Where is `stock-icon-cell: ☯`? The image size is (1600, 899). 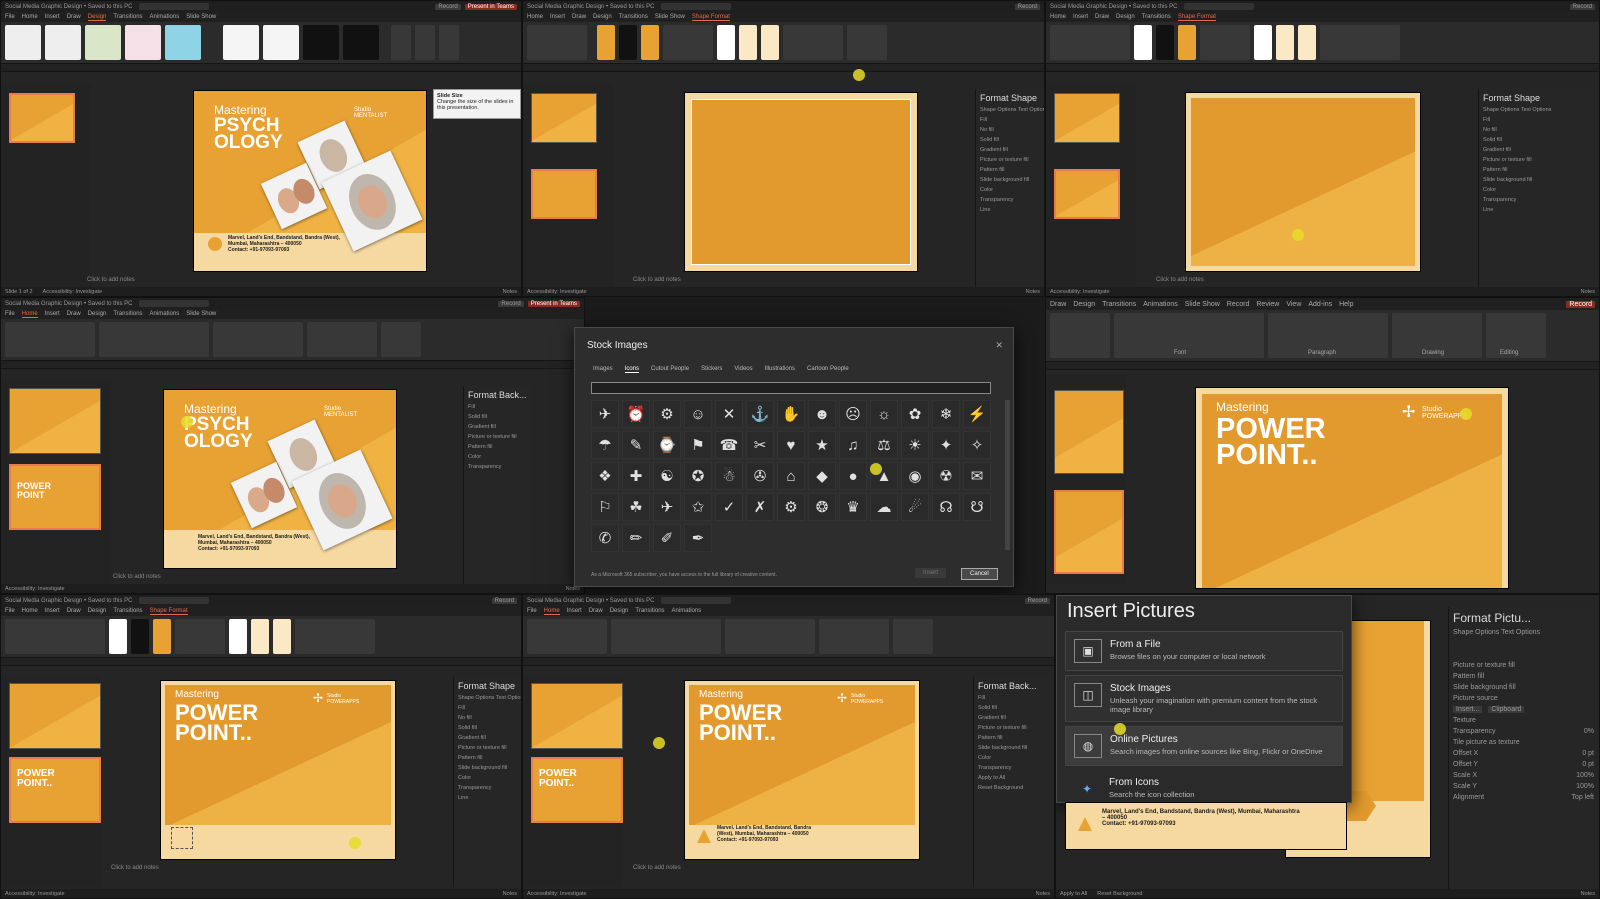 stock-icon-cell: ☯ is located at coordinates (667, 476).